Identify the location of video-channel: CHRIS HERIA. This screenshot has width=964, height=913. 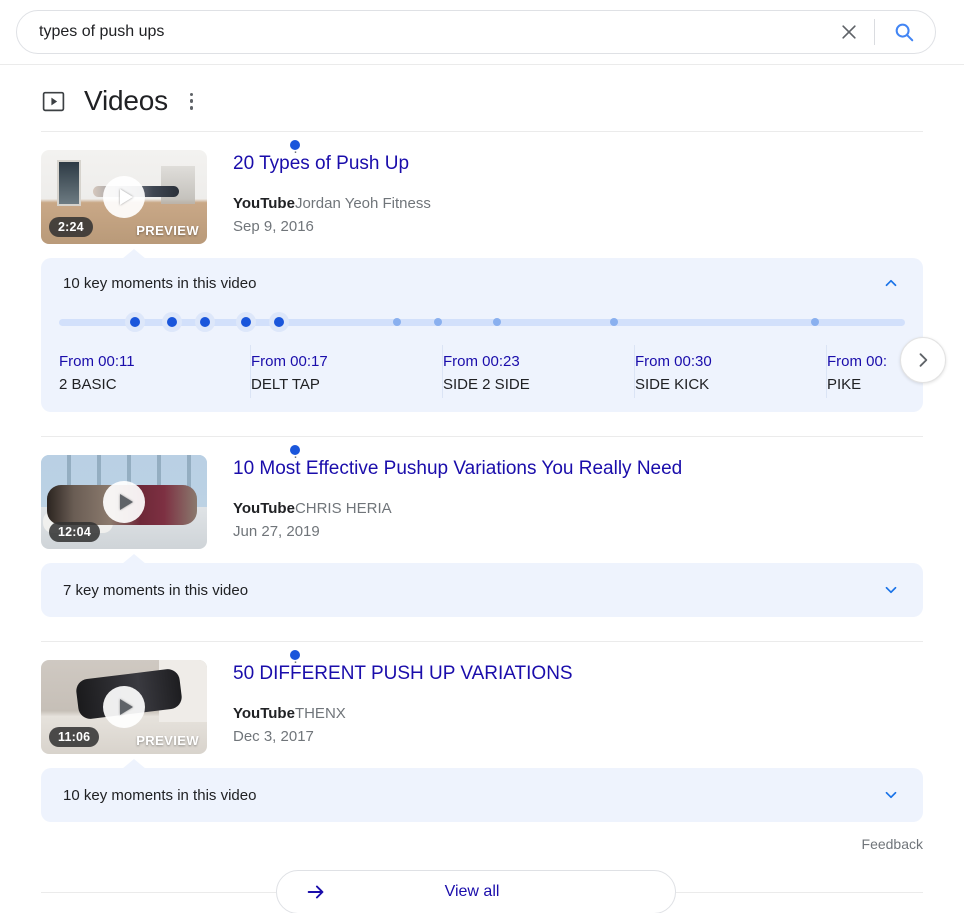
(343, 508).